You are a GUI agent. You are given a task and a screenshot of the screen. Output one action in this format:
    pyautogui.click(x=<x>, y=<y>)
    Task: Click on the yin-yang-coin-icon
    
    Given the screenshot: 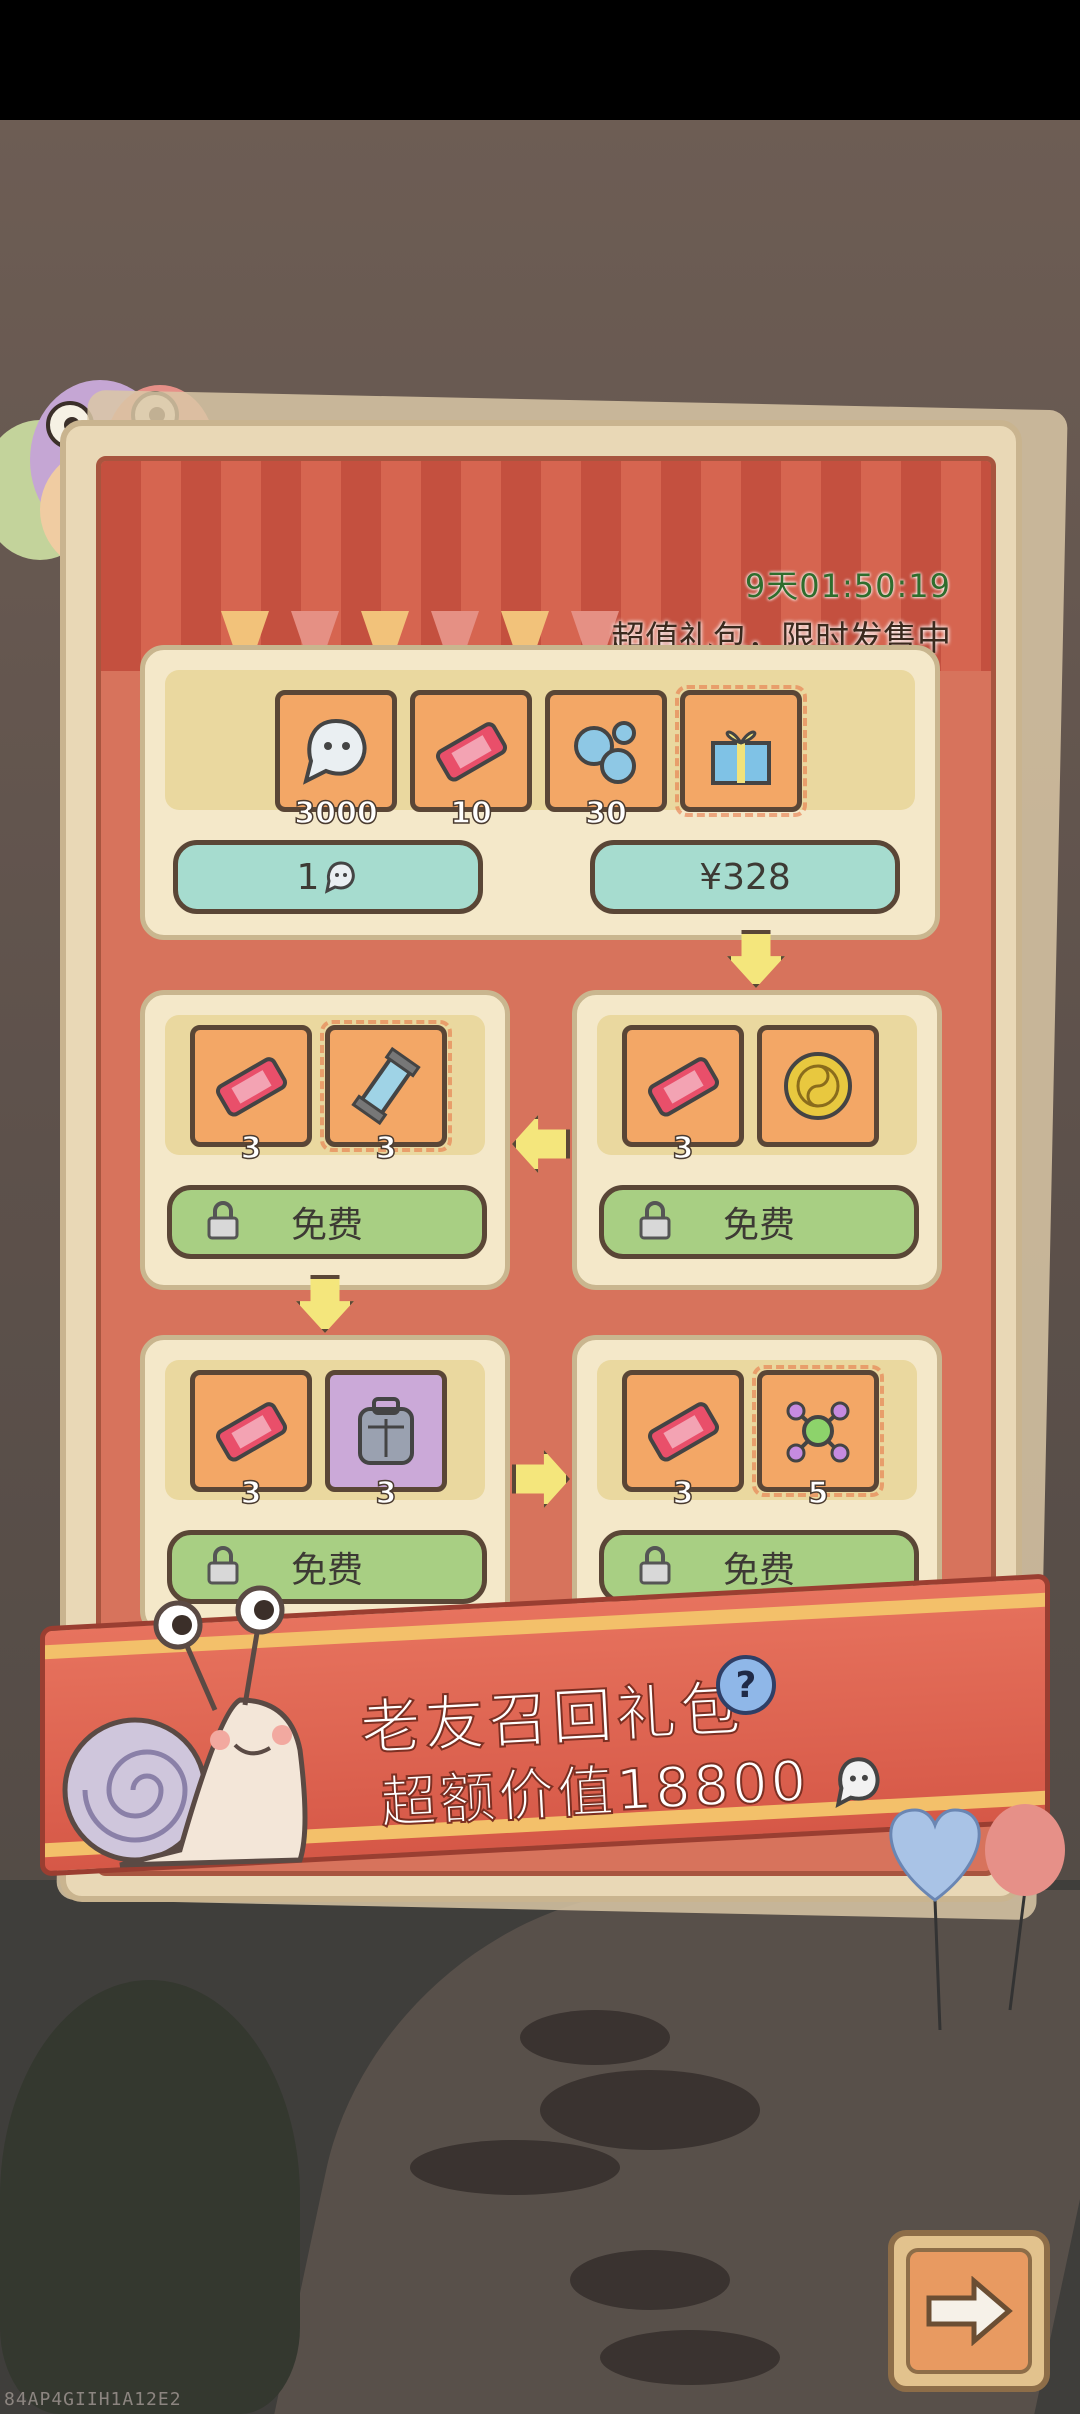 What is the action you would take?
    pyautogui.click(x=818, y=1086)
    